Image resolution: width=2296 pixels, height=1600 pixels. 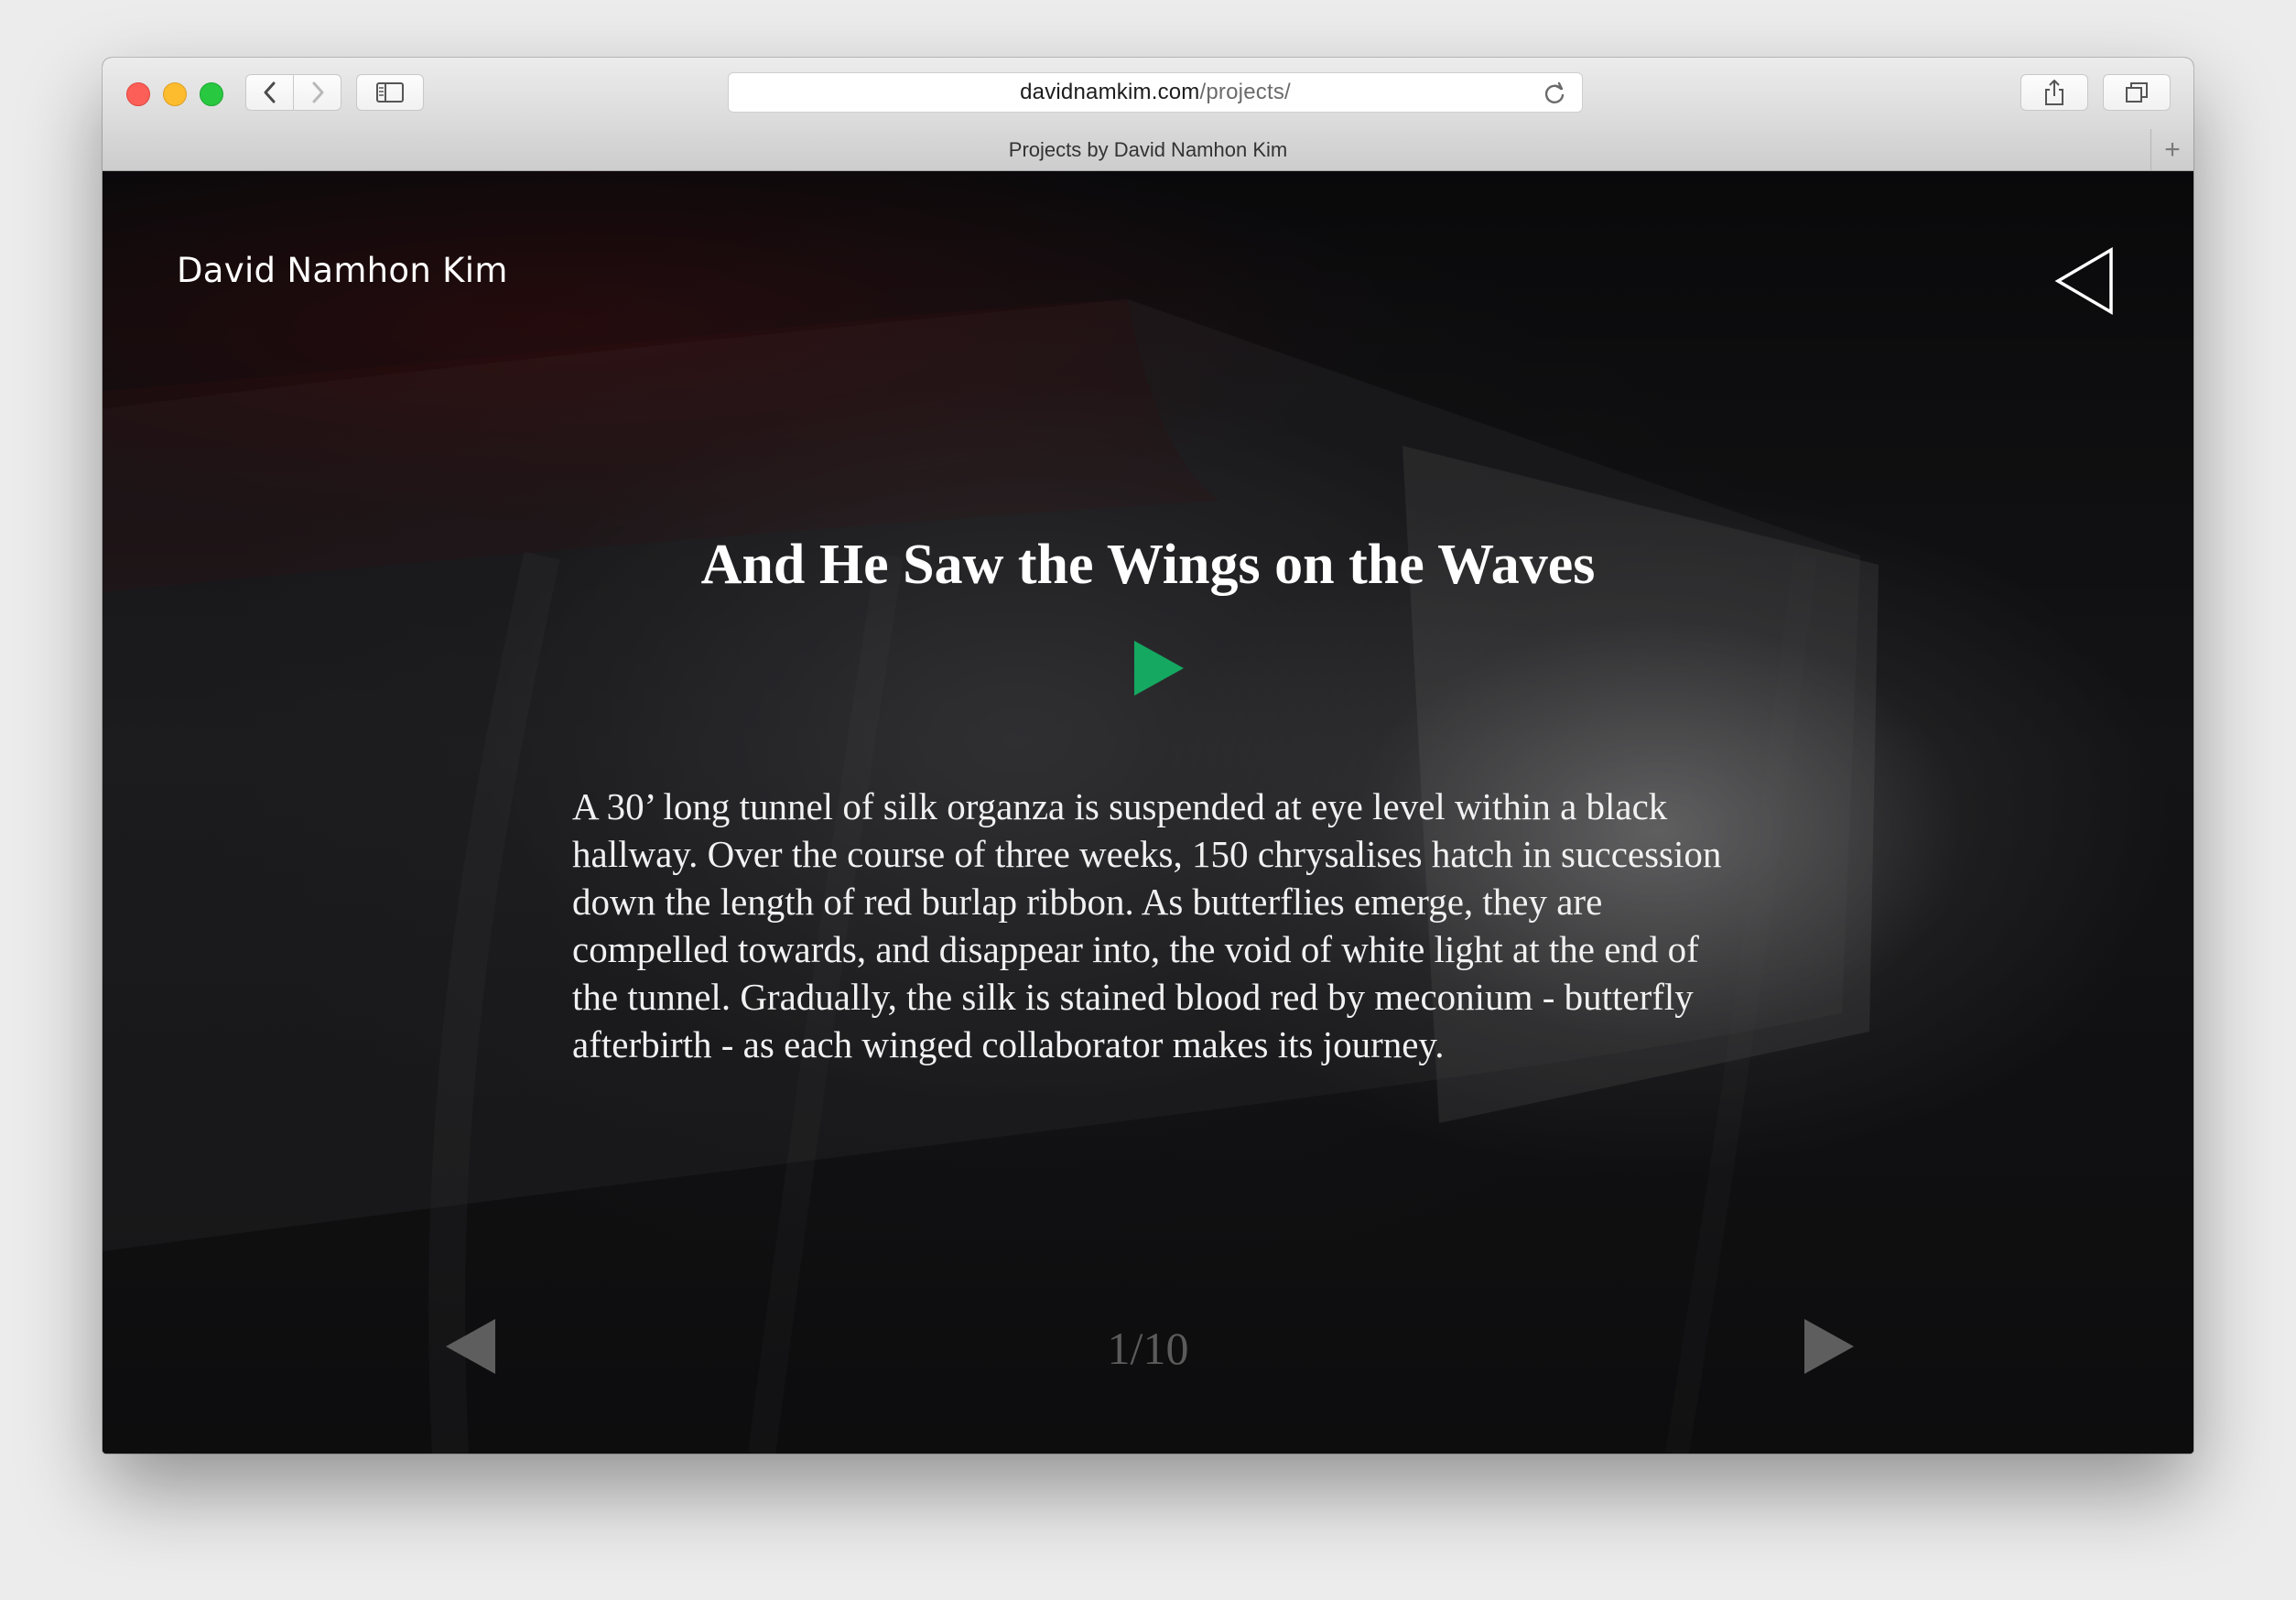 I want to click on back-button, so click(x=269, y=93).